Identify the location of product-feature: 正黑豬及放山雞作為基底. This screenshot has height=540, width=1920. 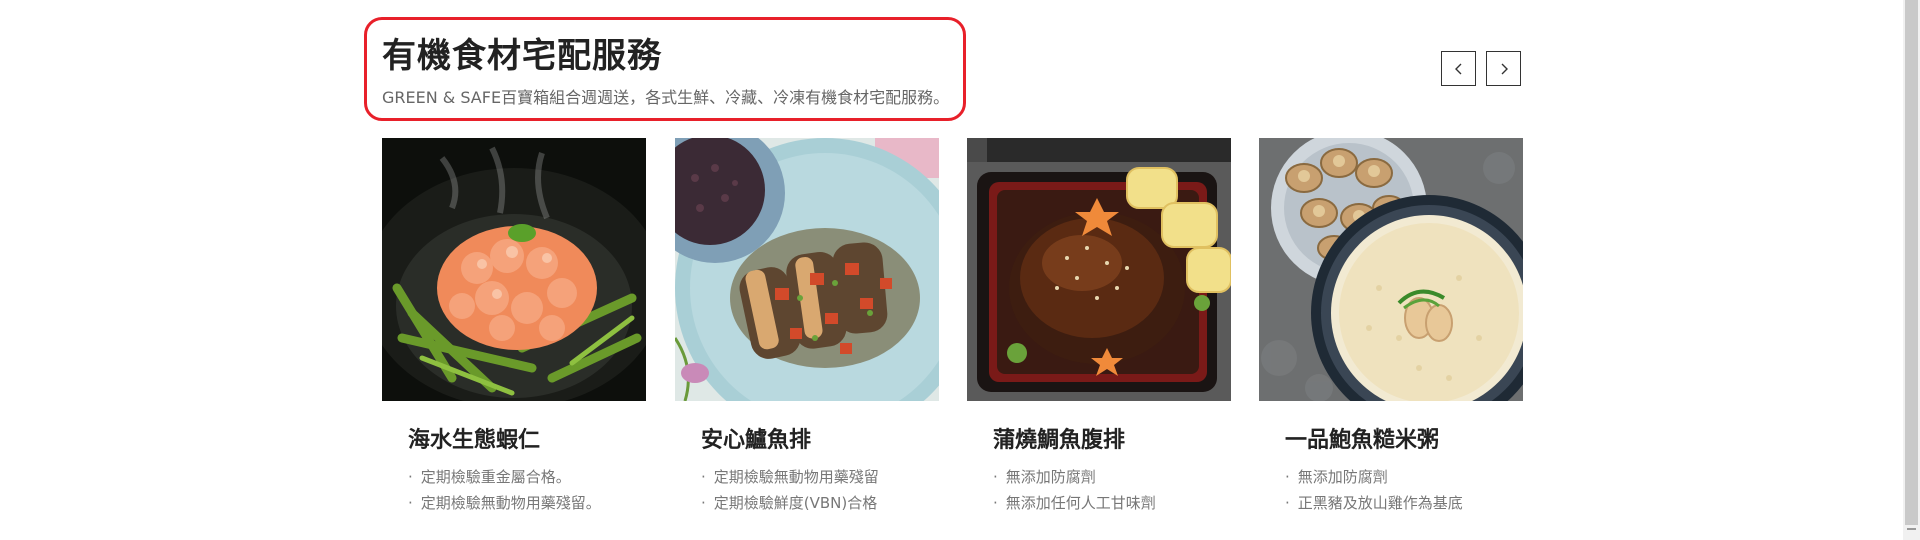
(1374, 503).